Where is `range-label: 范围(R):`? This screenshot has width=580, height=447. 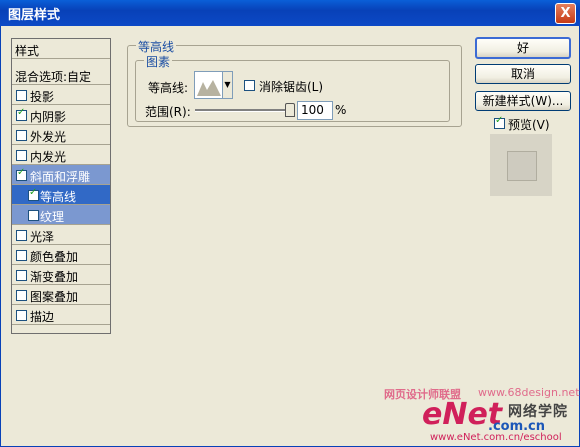
range-label: 范围(R): is located at coordinates (168, 112).